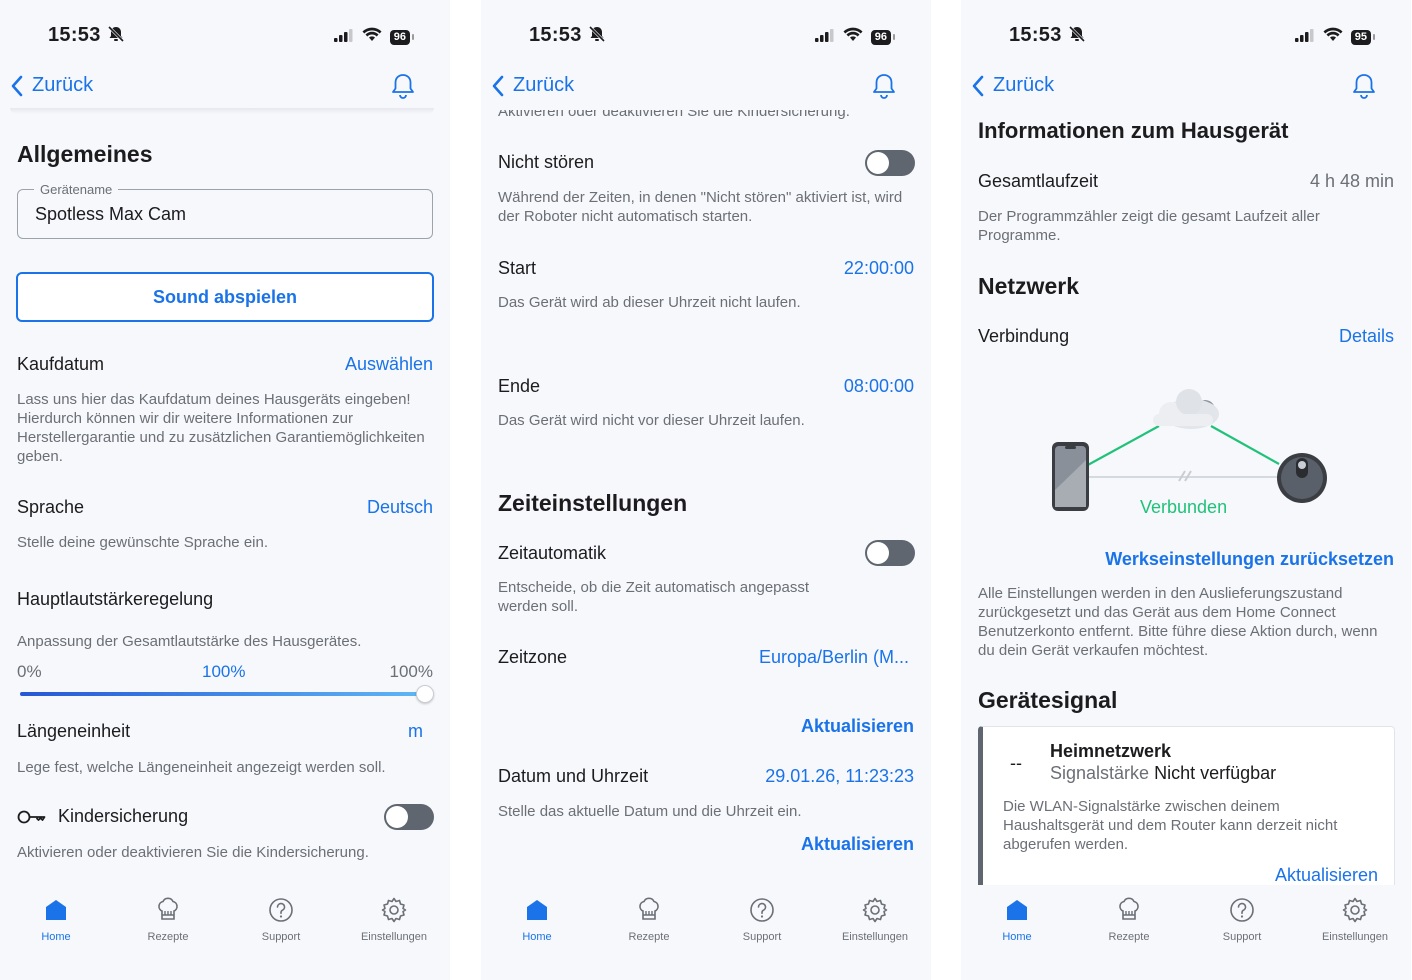 This screenshot has width=1412, height=980. Describe the element at coordinates (762, 910) in the screenshot. I see `help-circle-icon` at that location.